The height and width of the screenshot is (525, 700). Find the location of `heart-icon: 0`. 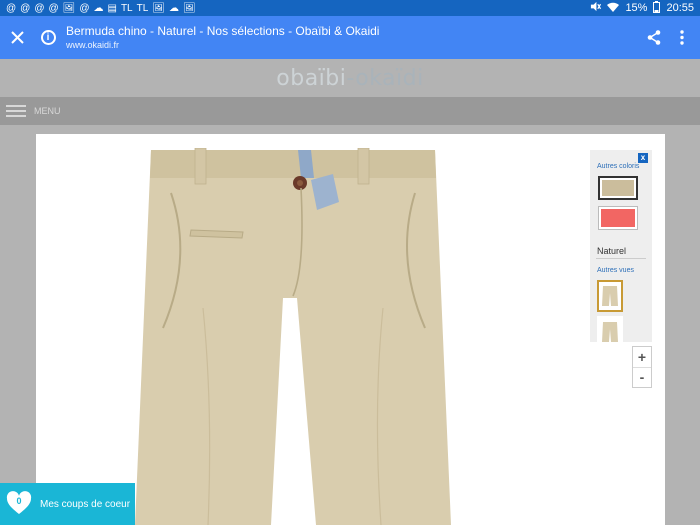

heart-icon: 0 is located at coordinates (19, 504).